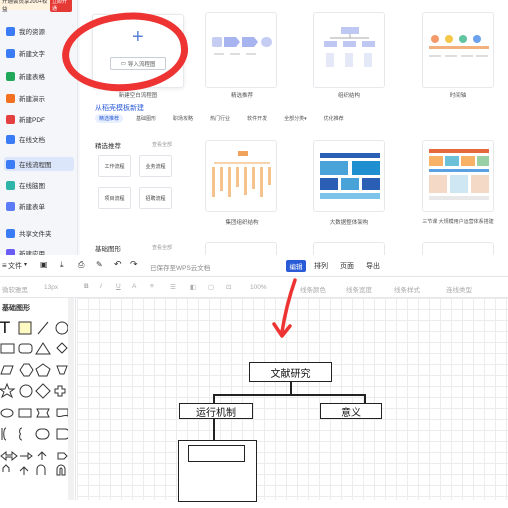  I want to click on sidebar-item-1: 我的资源, so click(39, 31).